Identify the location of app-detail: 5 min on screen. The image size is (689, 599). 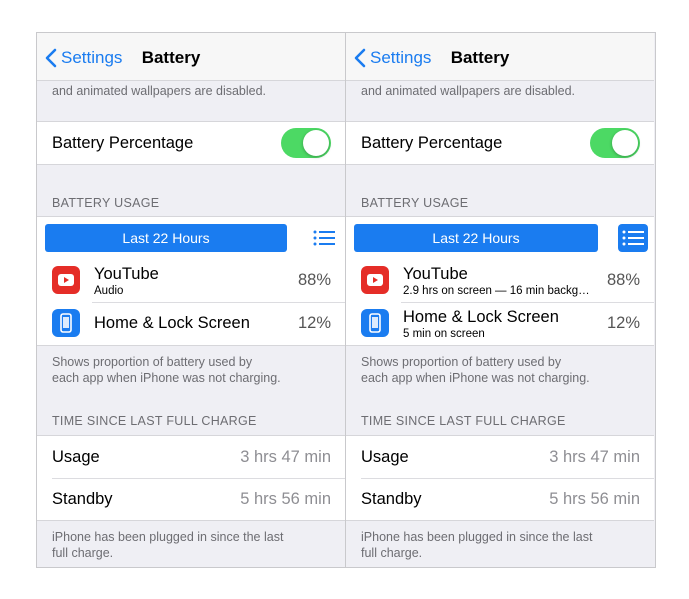
(444, 334).